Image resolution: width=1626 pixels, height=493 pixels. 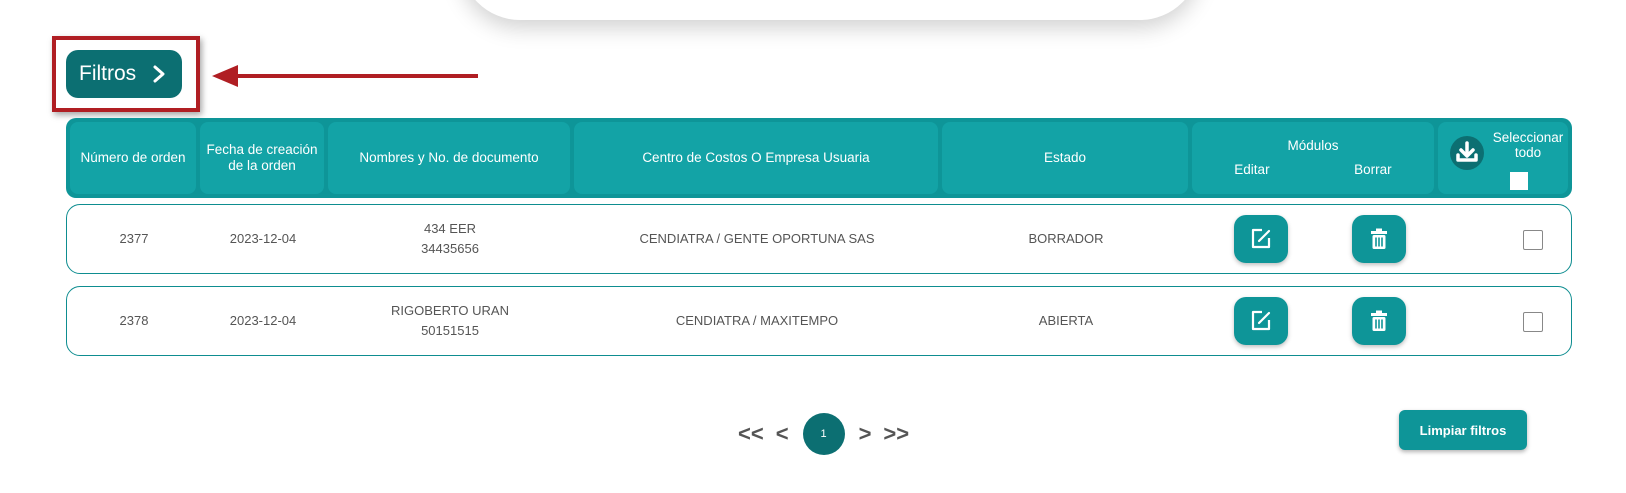 What do you see at coordinates (345, 76) in the screenshot?
I see `annotation-arrow-icon` at bounding box center [345, 76].